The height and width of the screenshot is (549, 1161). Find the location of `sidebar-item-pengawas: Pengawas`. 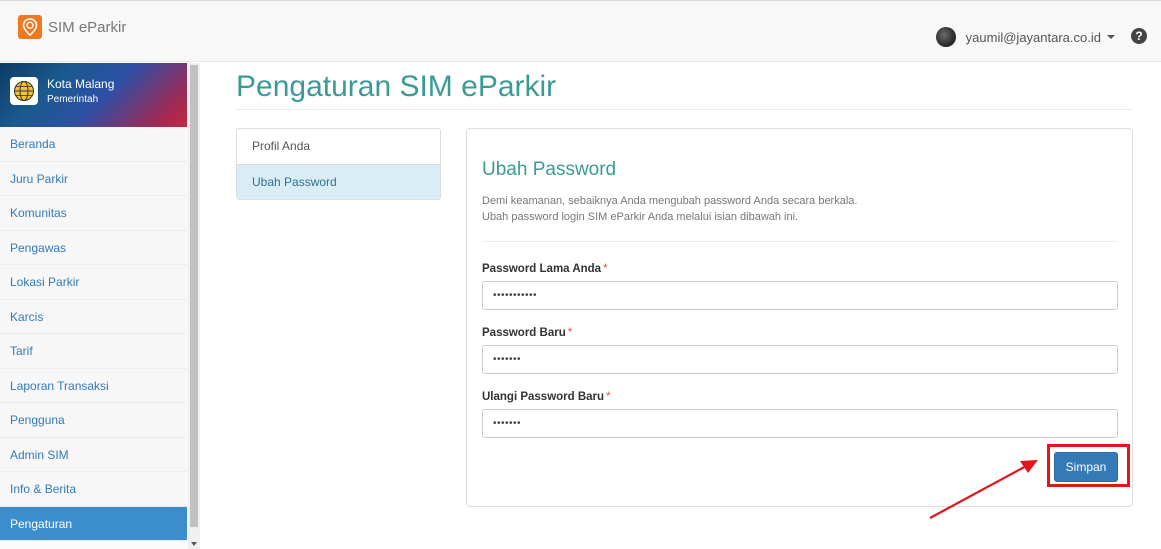

sidebar-item-pengawas: Pengawas is located at coordinates (93, 247).